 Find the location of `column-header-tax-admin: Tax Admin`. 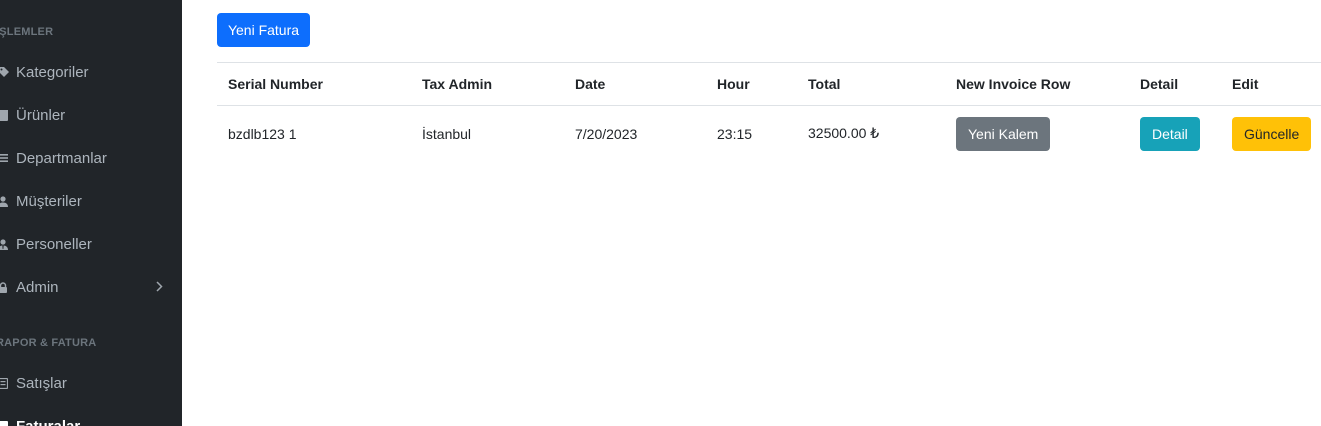

column-header-tax-admin: Tax Admin is located at coordinates (457, 84).